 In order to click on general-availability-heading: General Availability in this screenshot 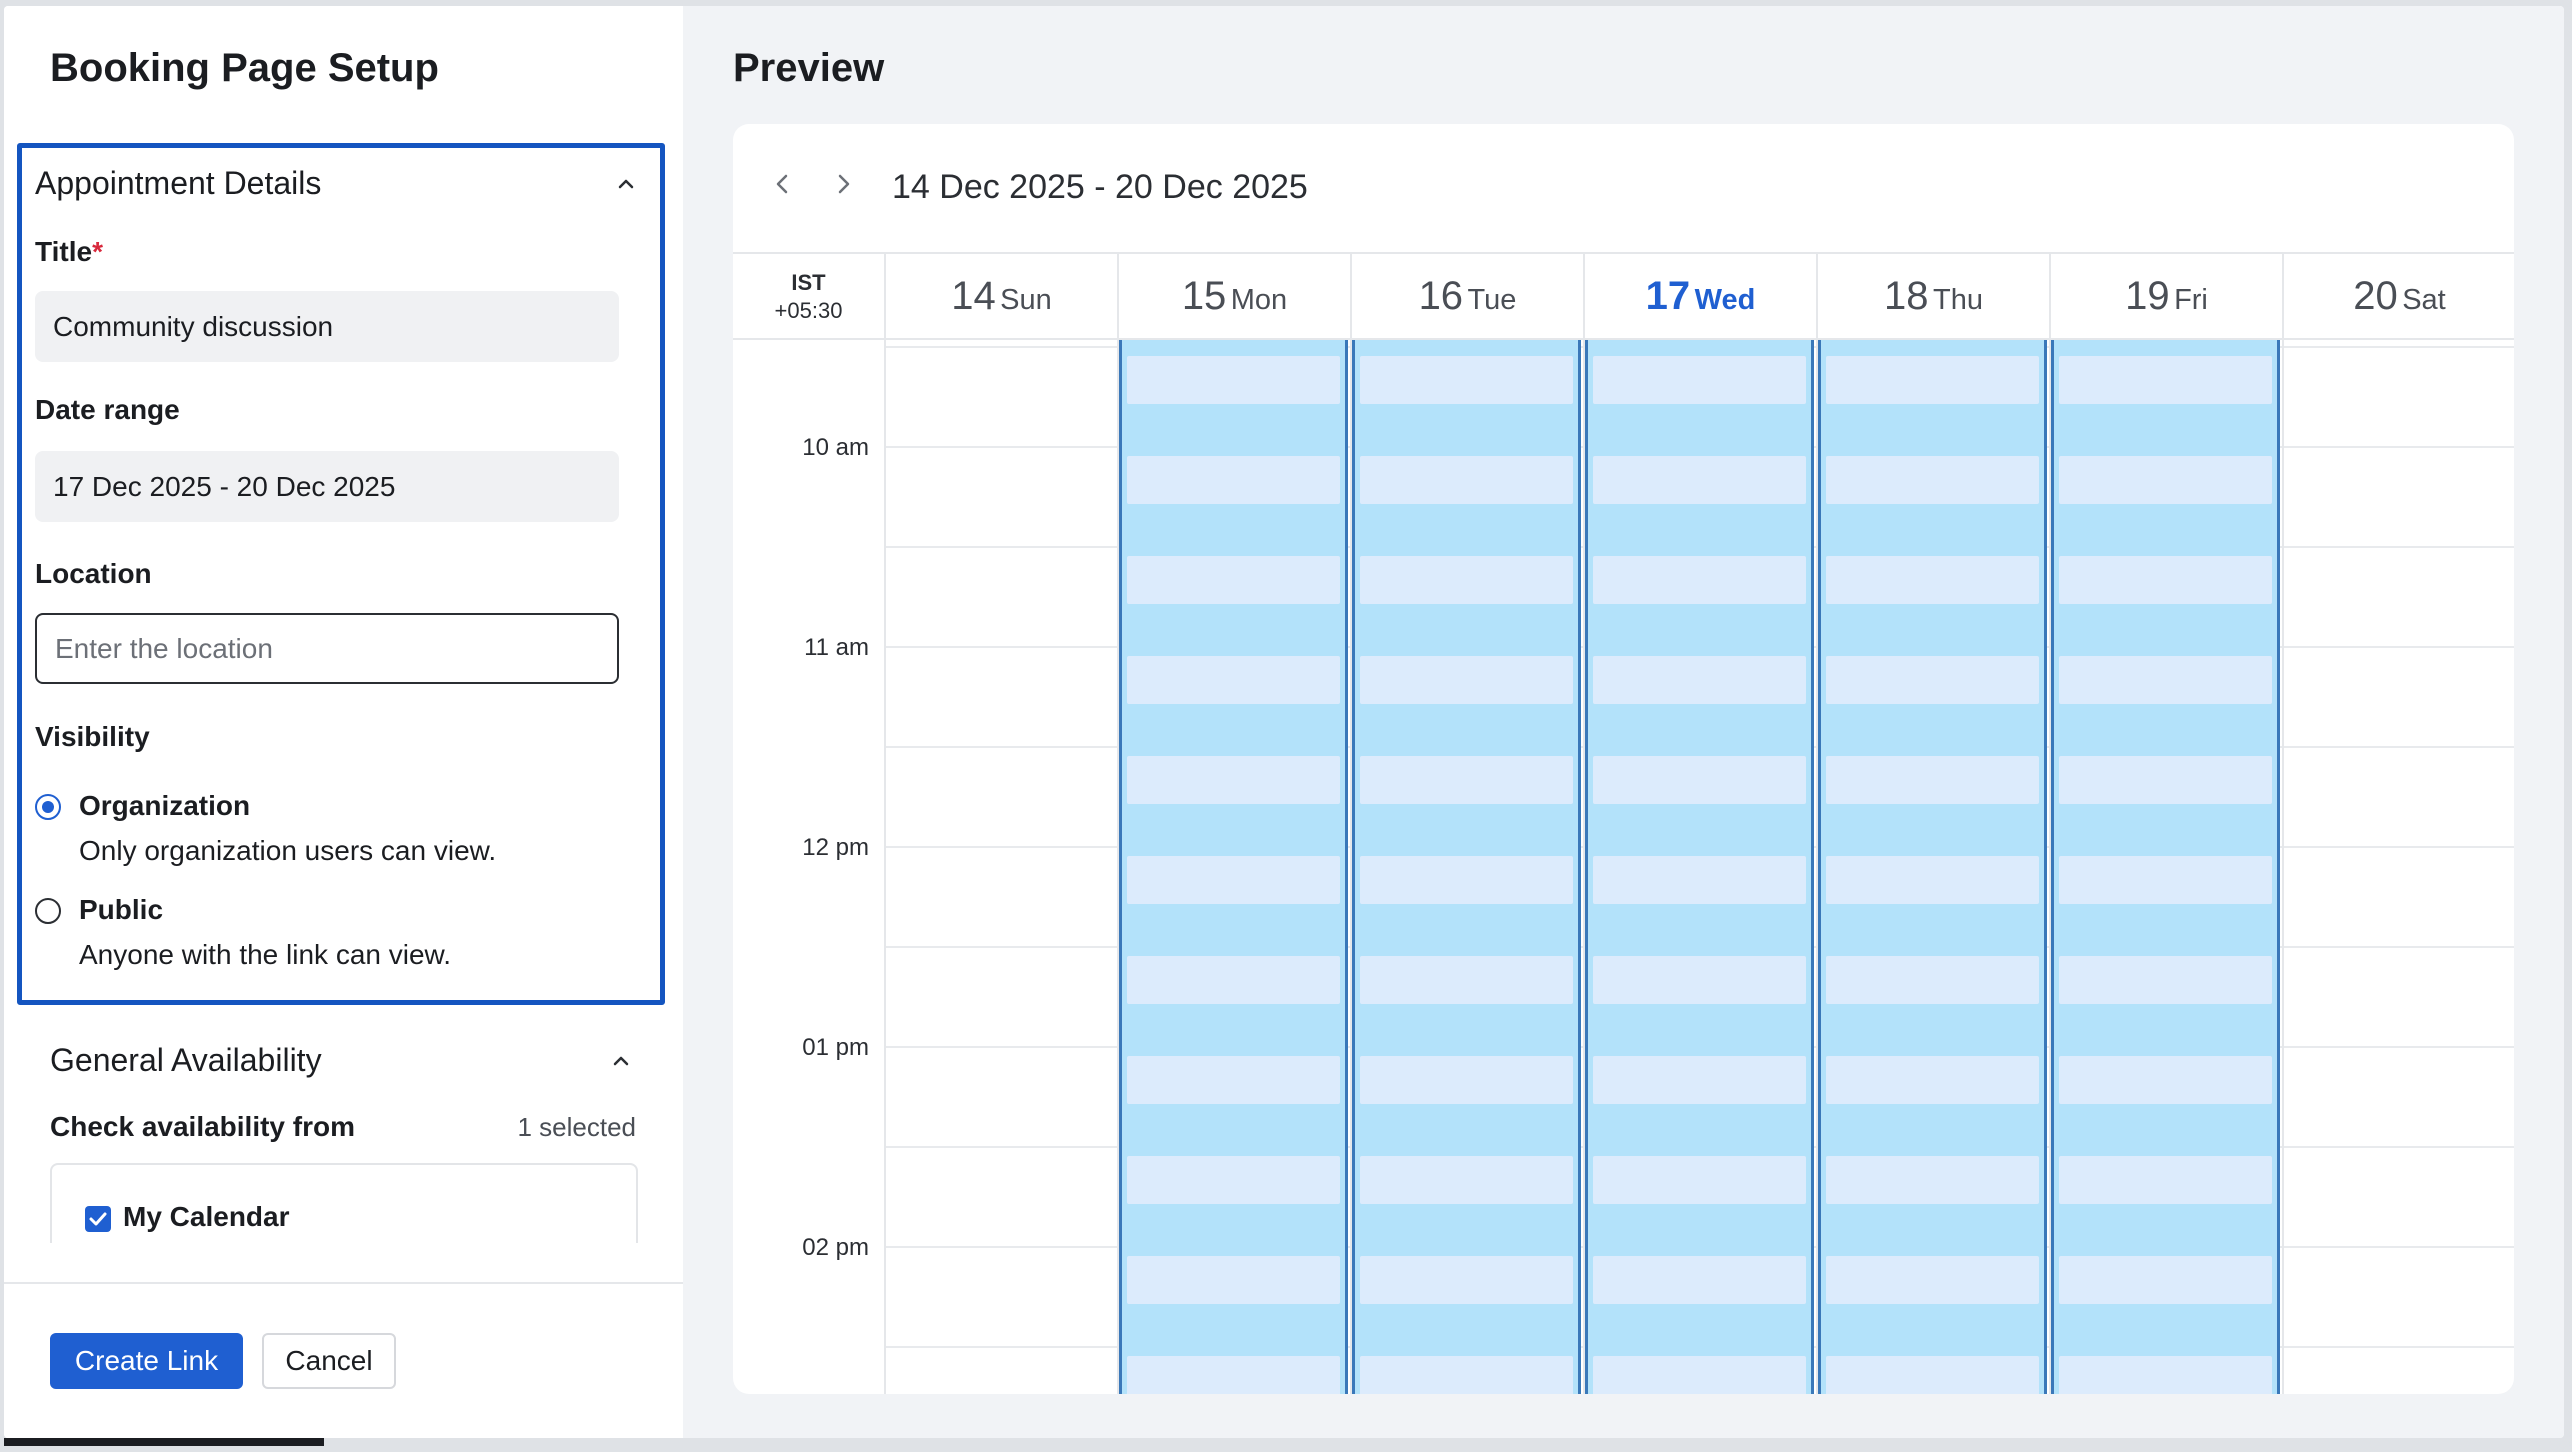, I will do `click(186, 1060)`.